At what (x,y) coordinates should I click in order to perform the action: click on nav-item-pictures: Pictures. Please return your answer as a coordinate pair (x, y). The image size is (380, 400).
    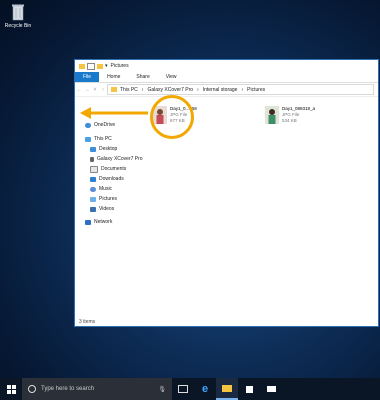
    Looking at the image, I should click on (114, 199).